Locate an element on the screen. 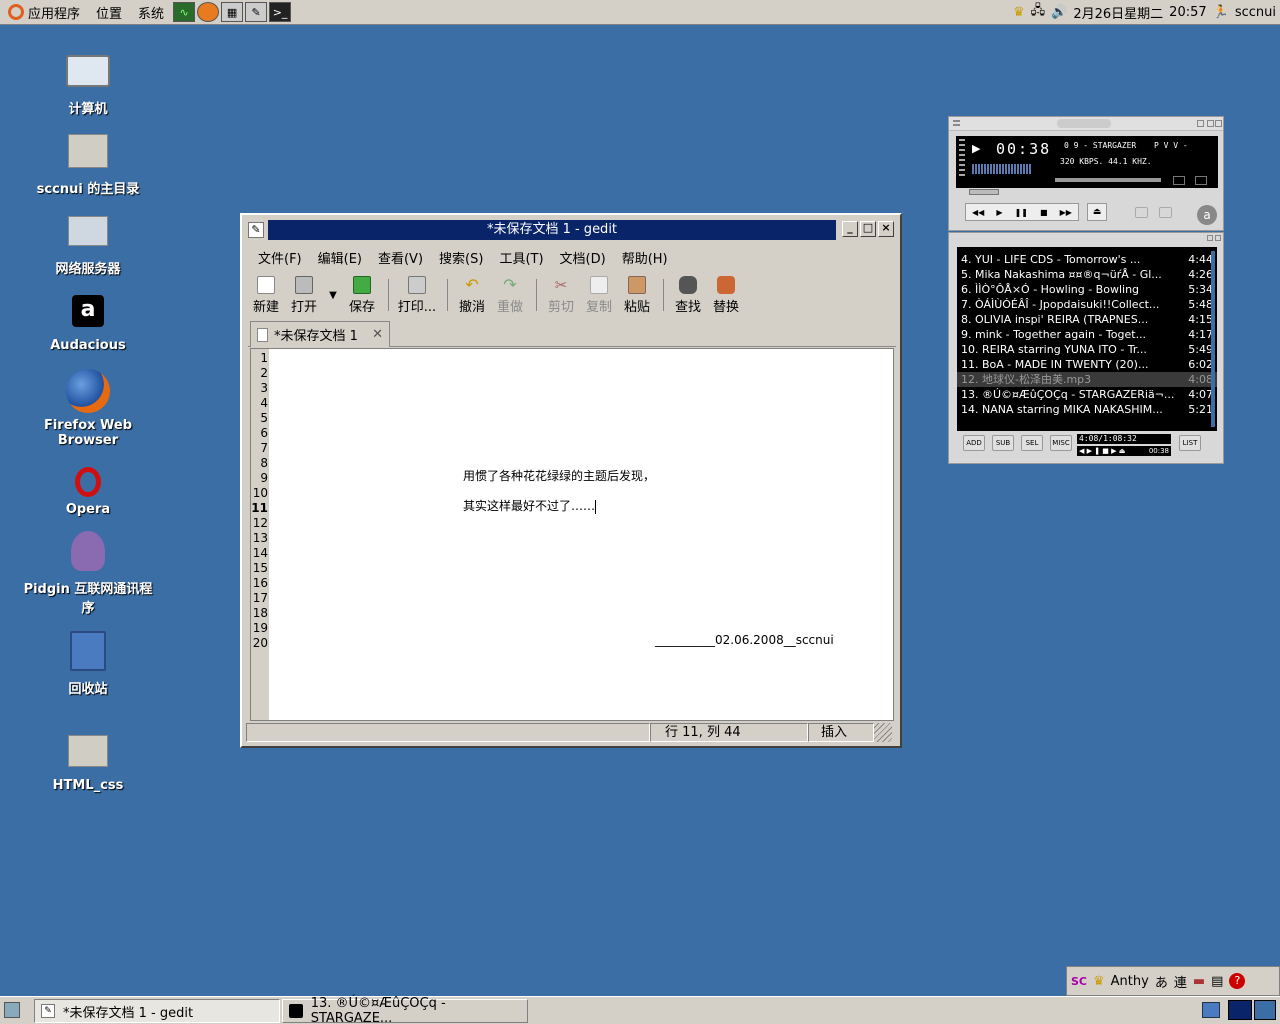  dictionary-icon: ▬ is located at coordinates (1199, 981).